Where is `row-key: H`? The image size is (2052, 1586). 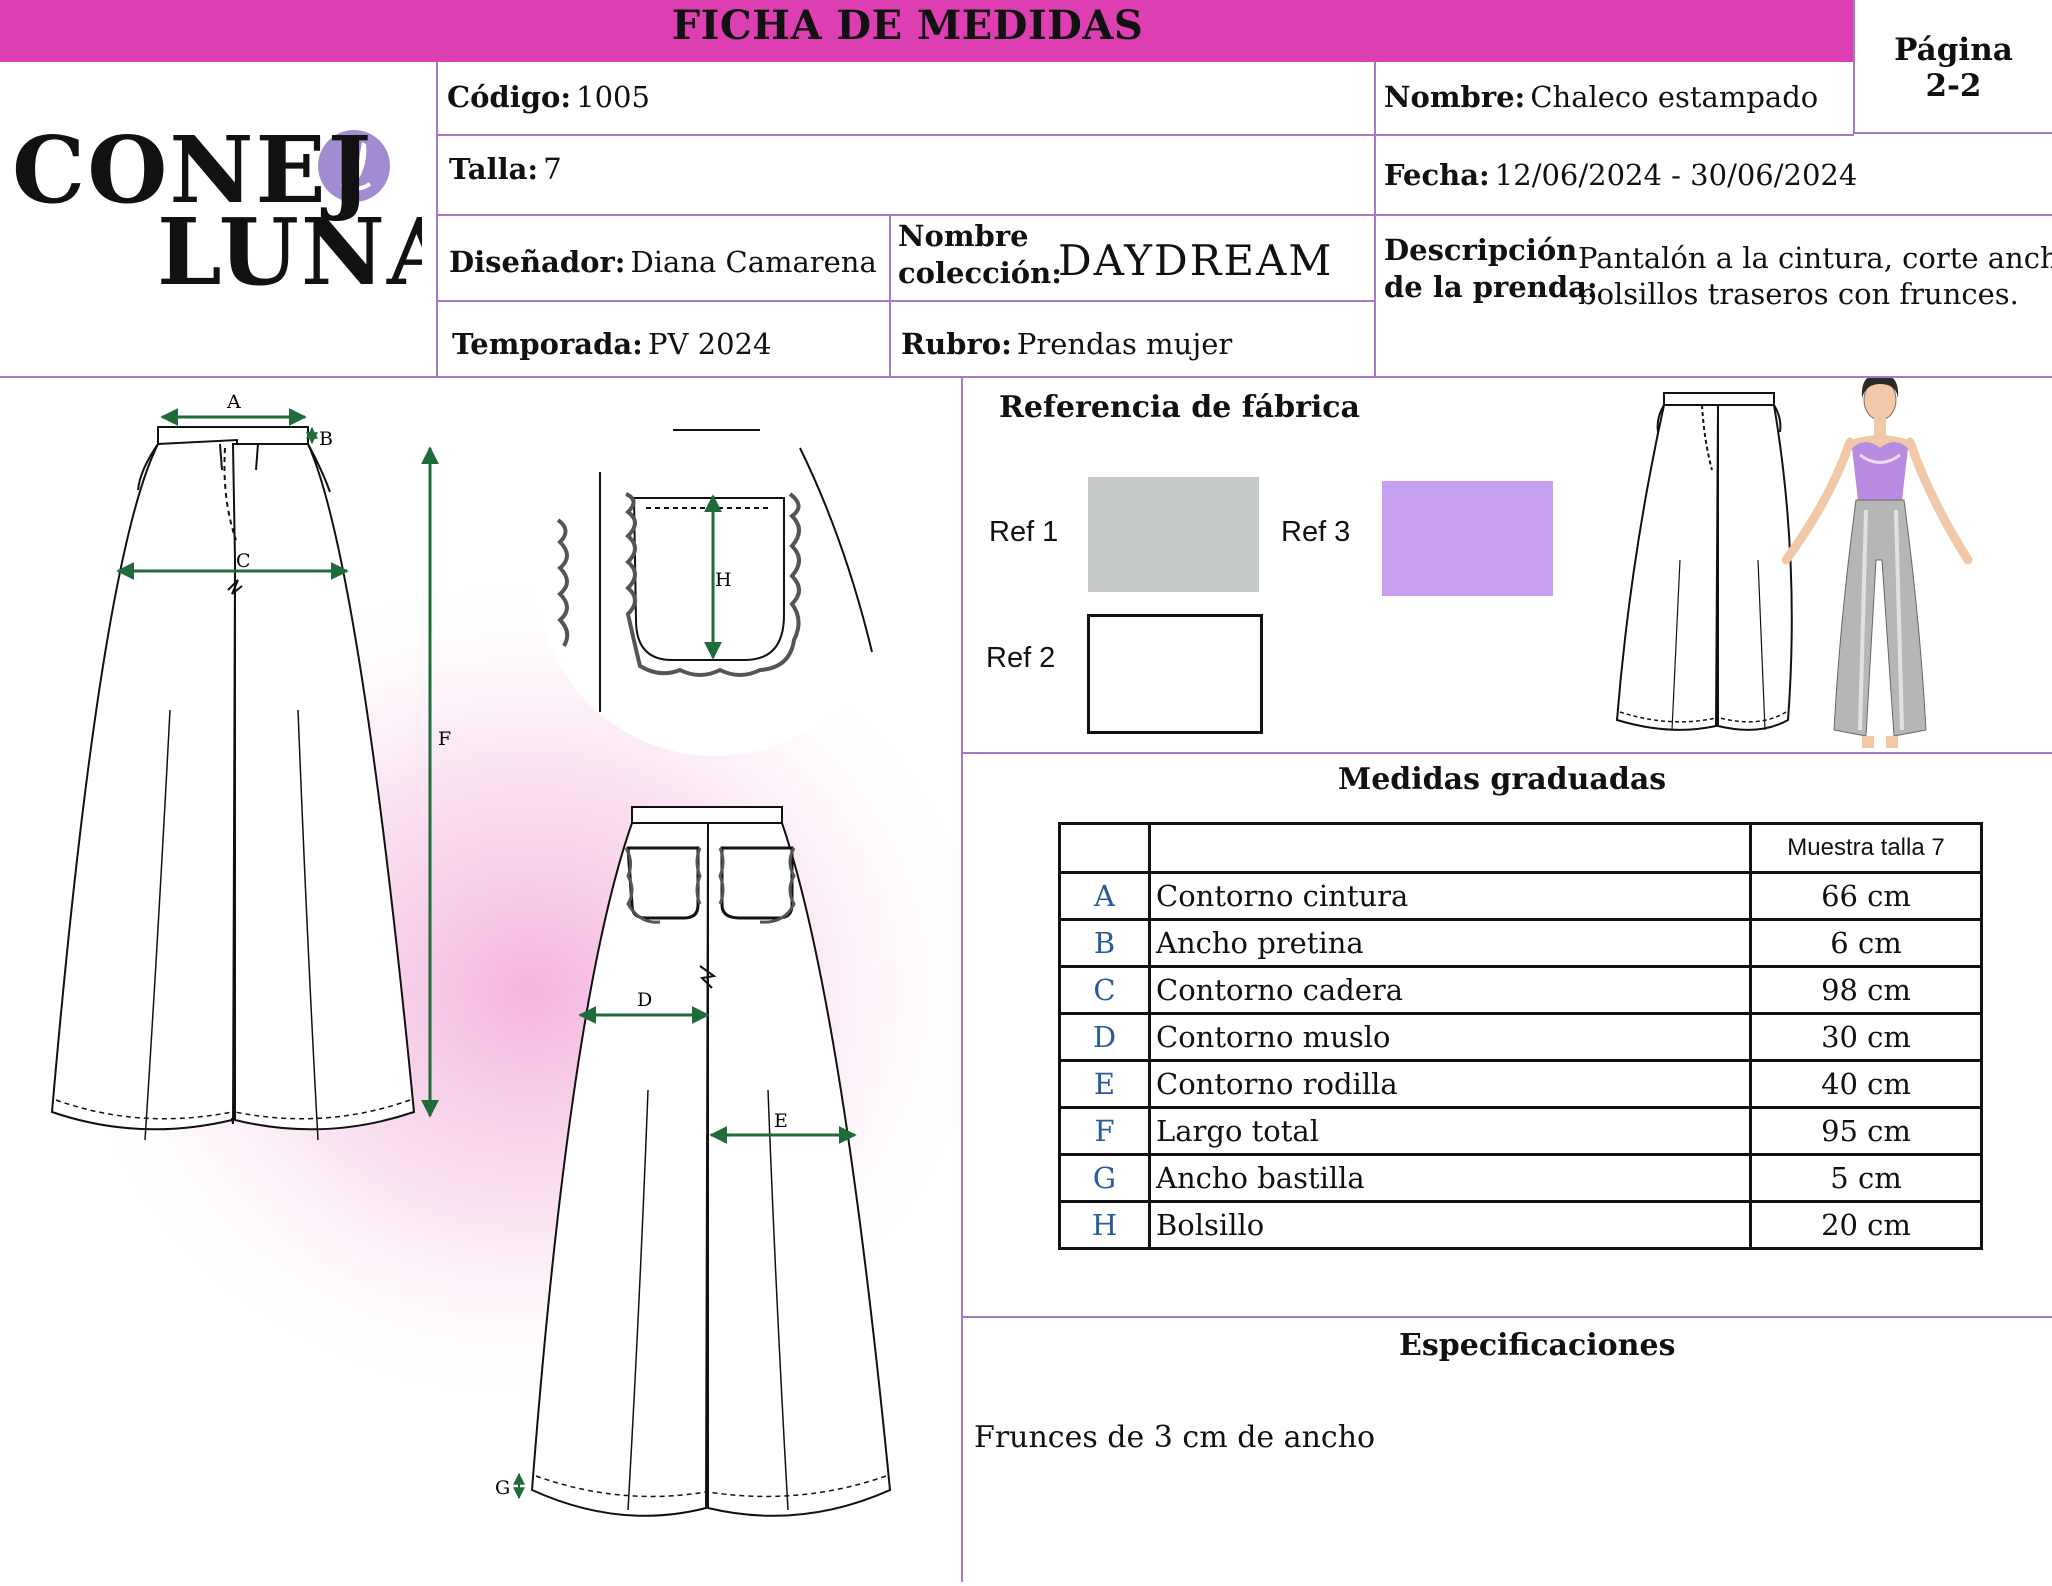
row-key: H is located at coordinates (1104, 1225).